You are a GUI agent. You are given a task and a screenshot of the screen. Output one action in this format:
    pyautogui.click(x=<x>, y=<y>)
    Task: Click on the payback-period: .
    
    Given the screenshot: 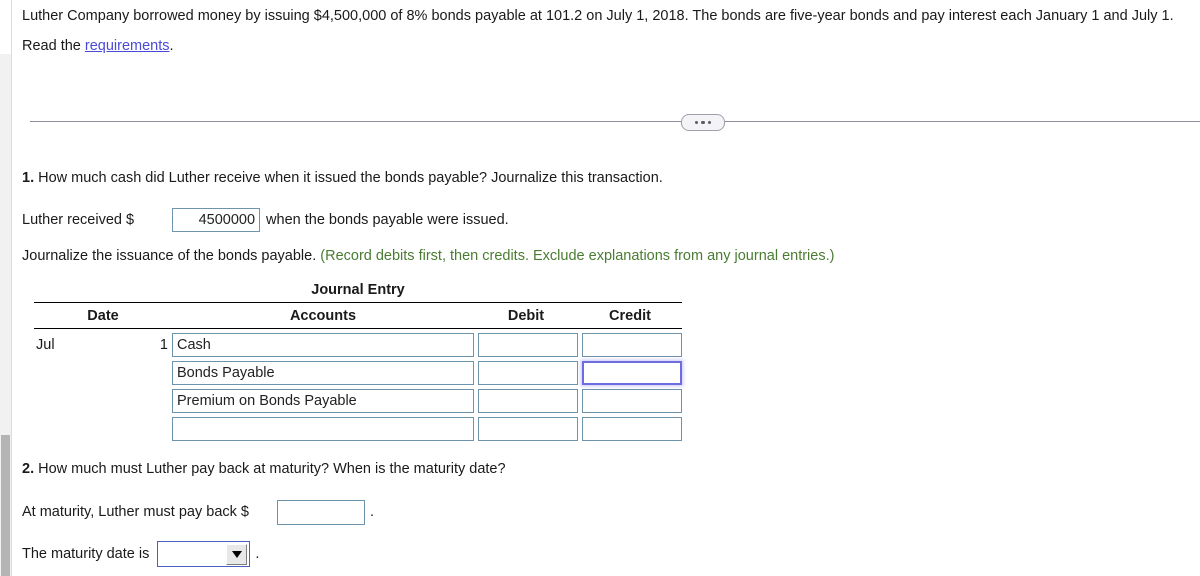 What is the action you would take?
    pyautogui.click(x=372, y=512)
    